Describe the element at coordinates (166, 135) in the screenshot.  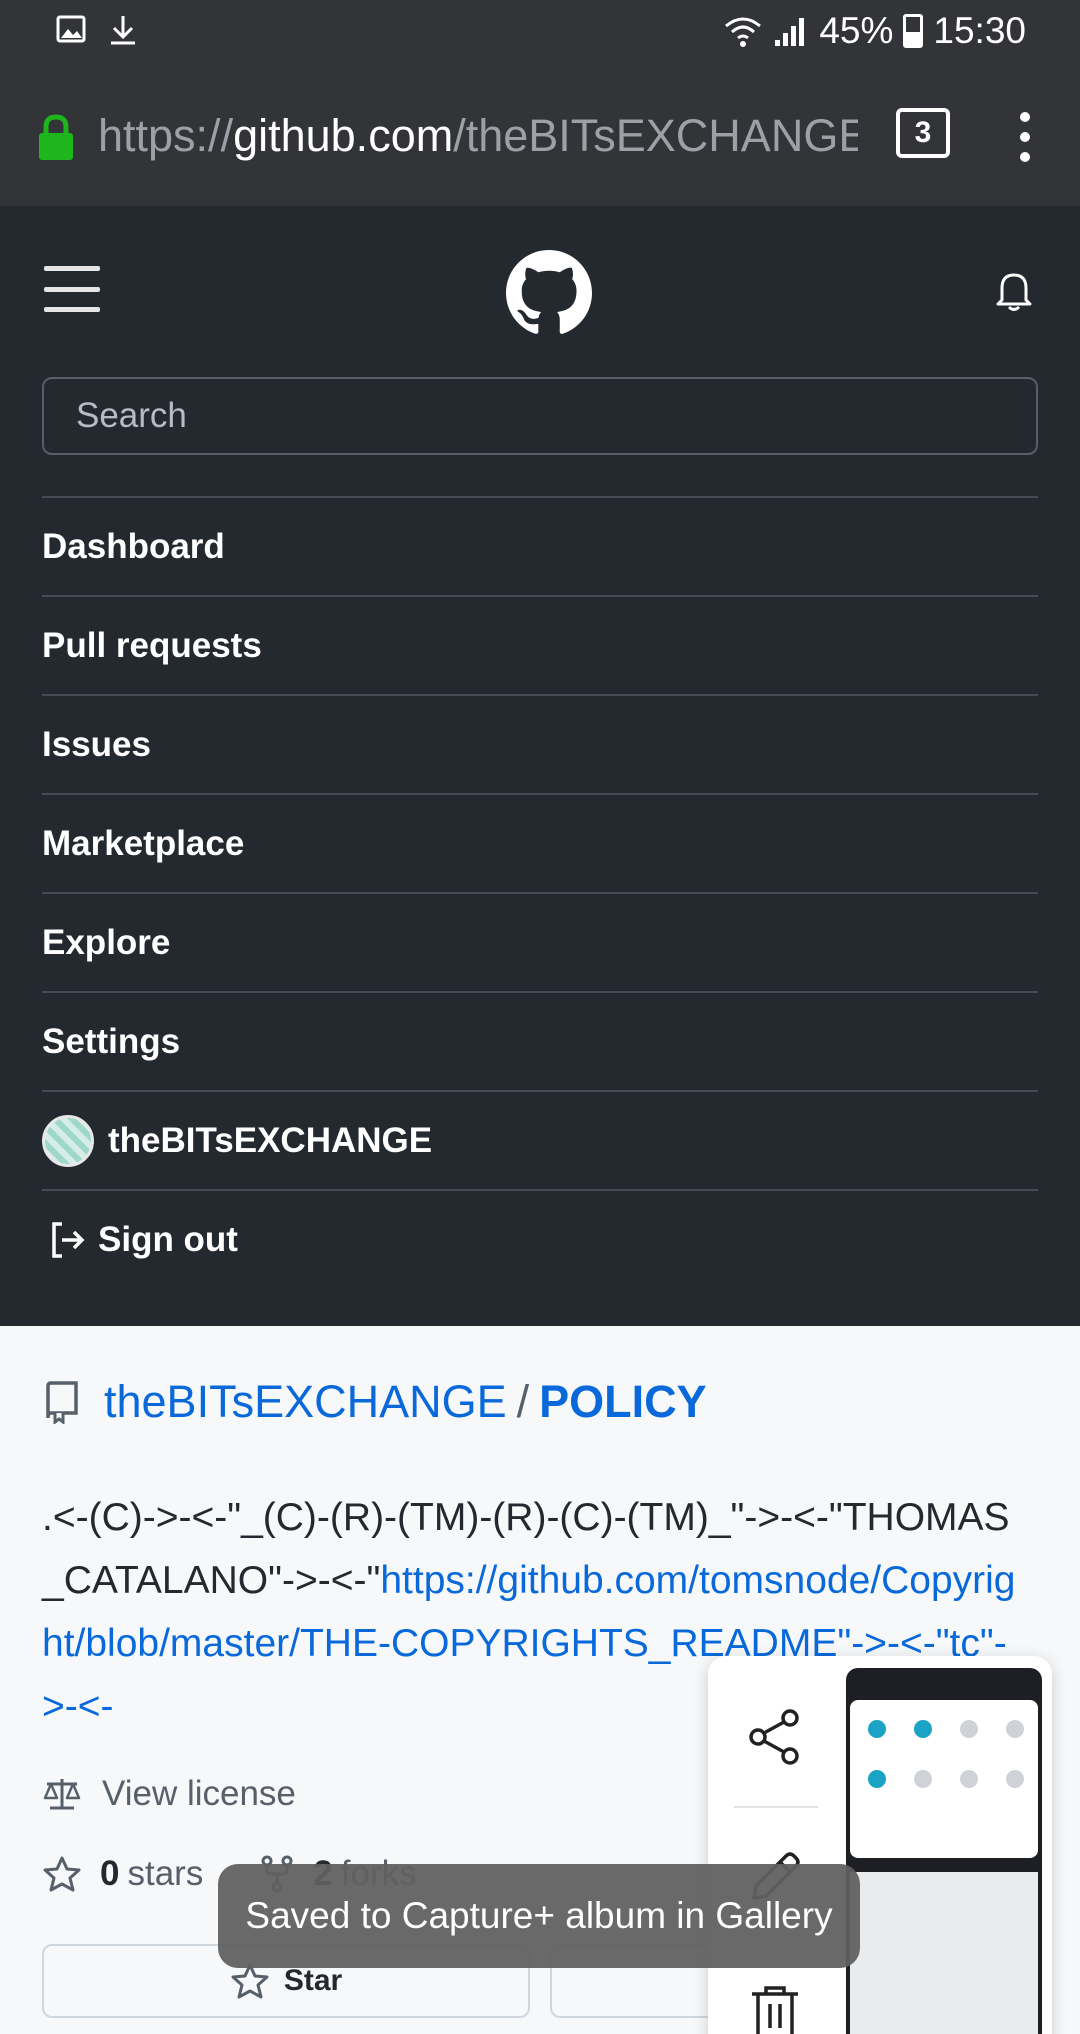
I see `url-scheme: https://` at that location.